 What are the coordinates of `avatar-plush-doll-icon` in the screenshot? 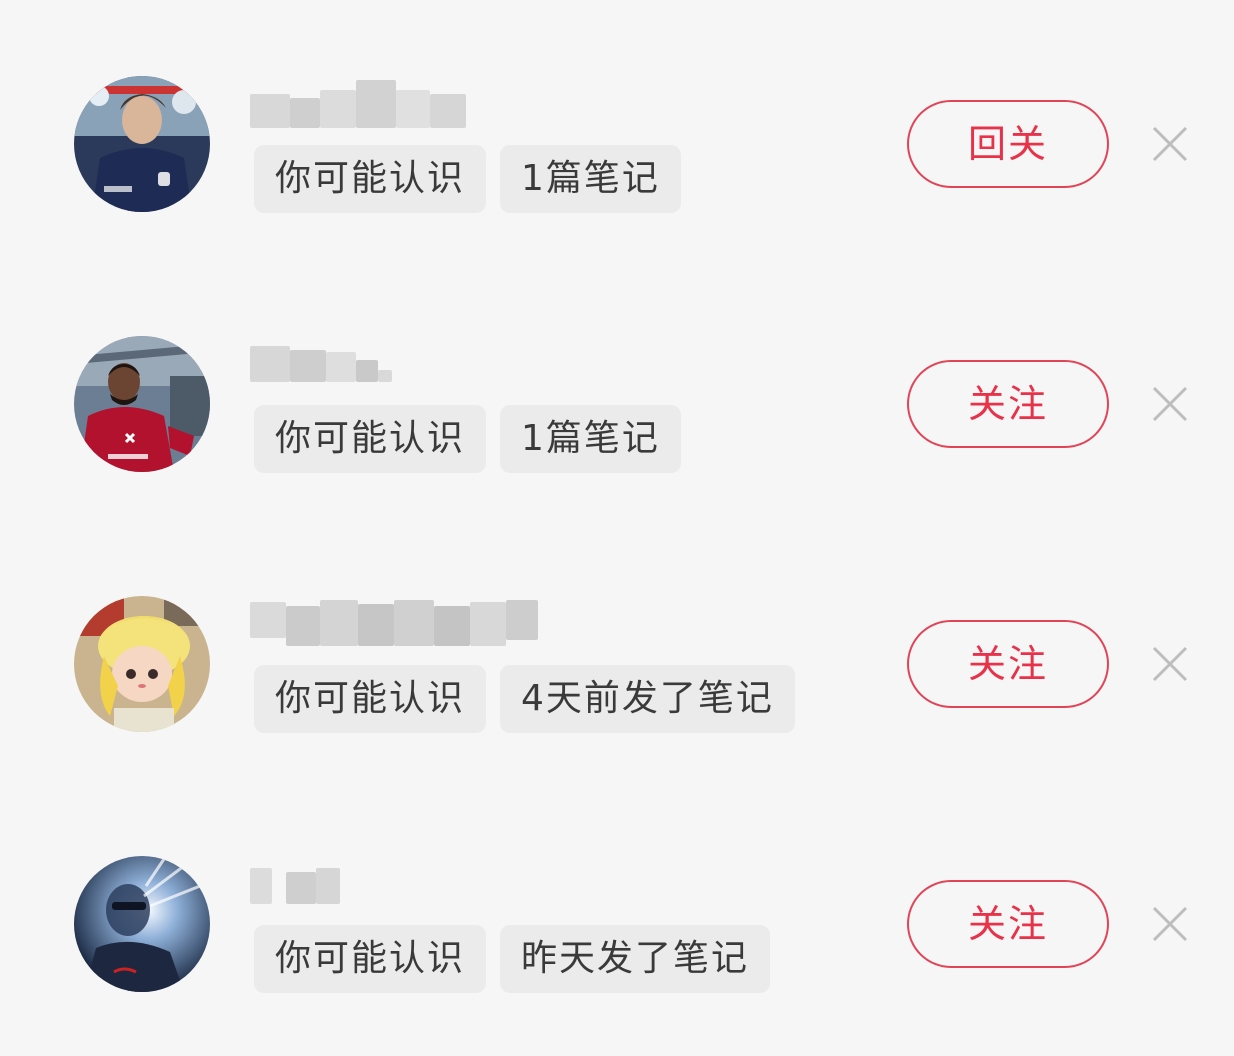 It's located at (142, 664).